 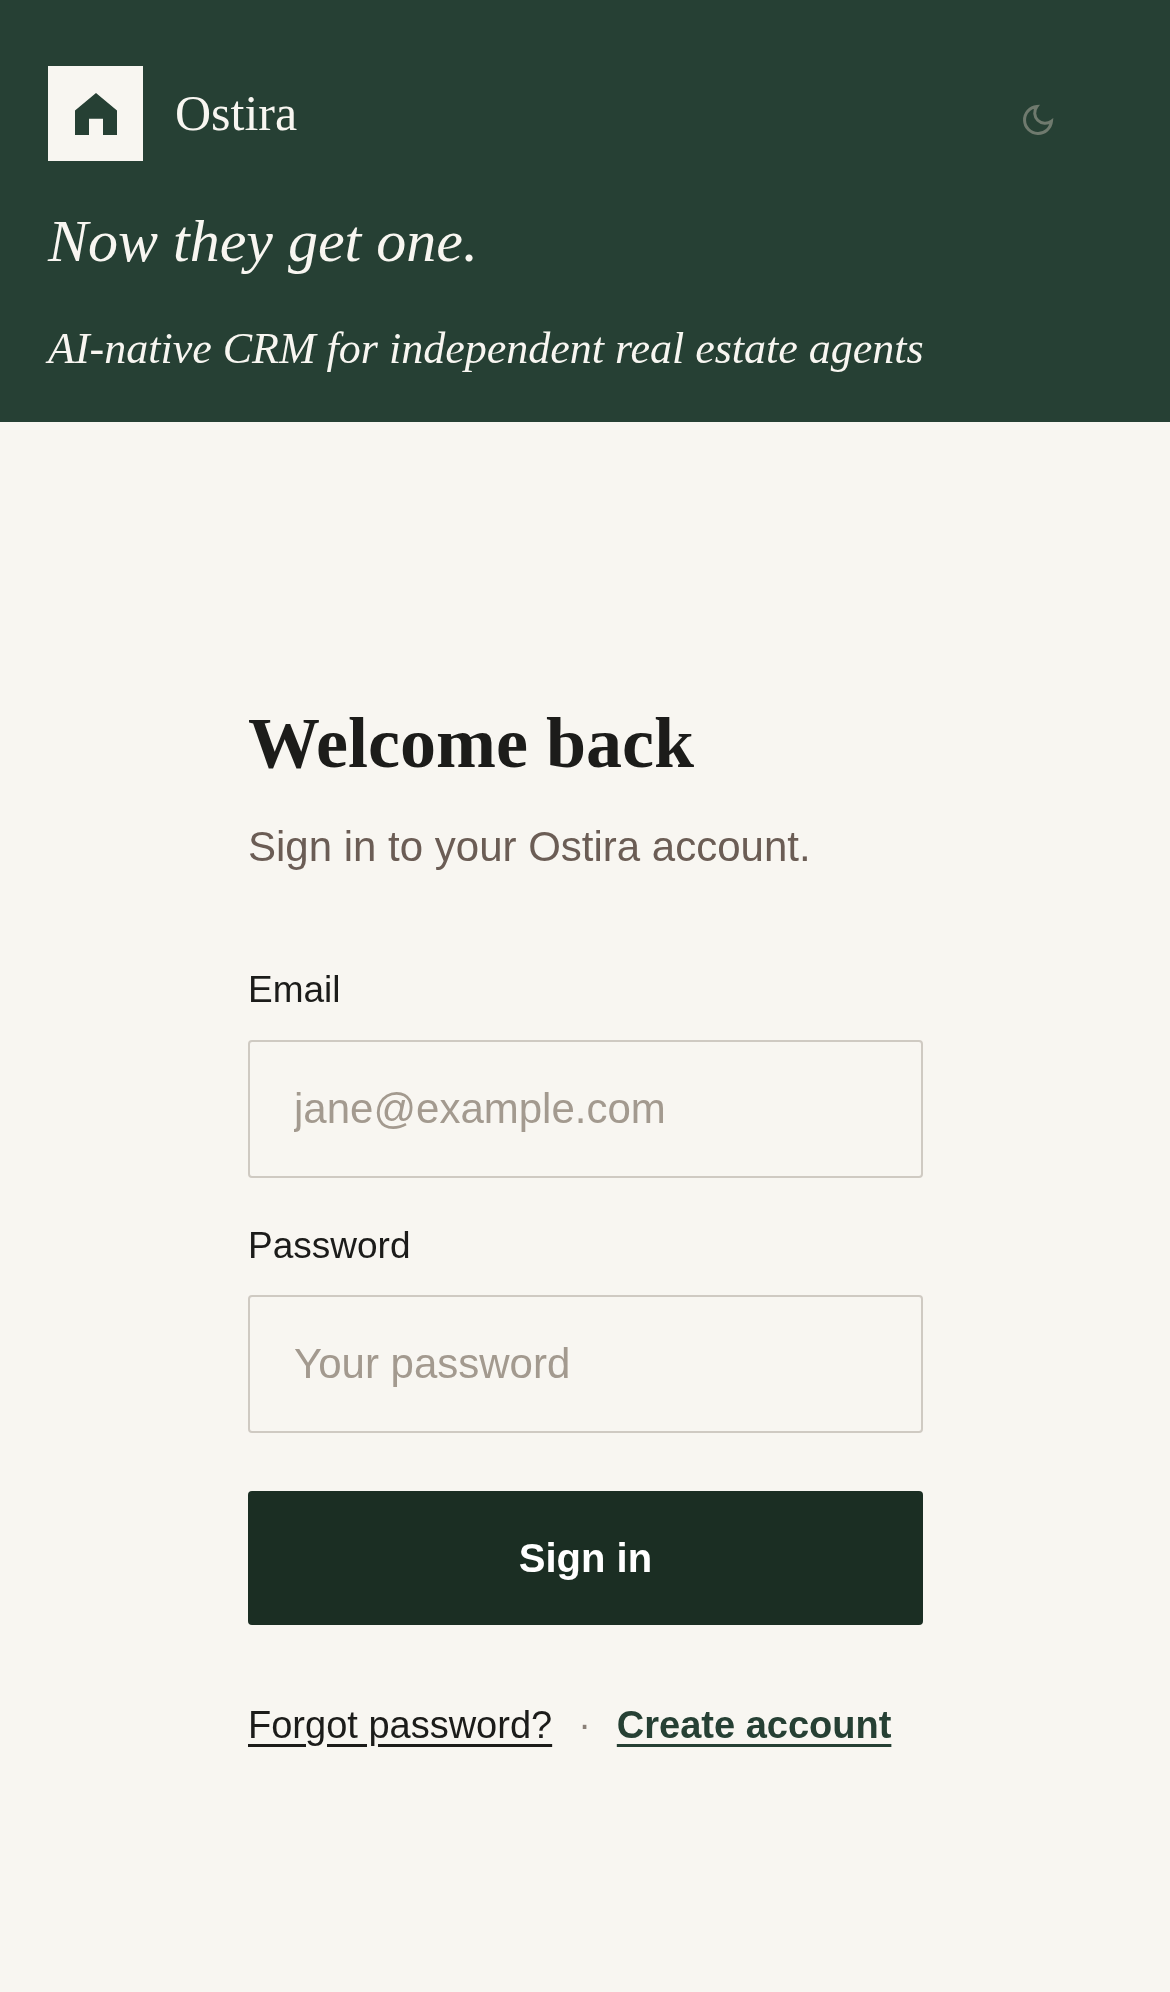 I want to click on form-title: Welcome back, so click(x=471, y=743).